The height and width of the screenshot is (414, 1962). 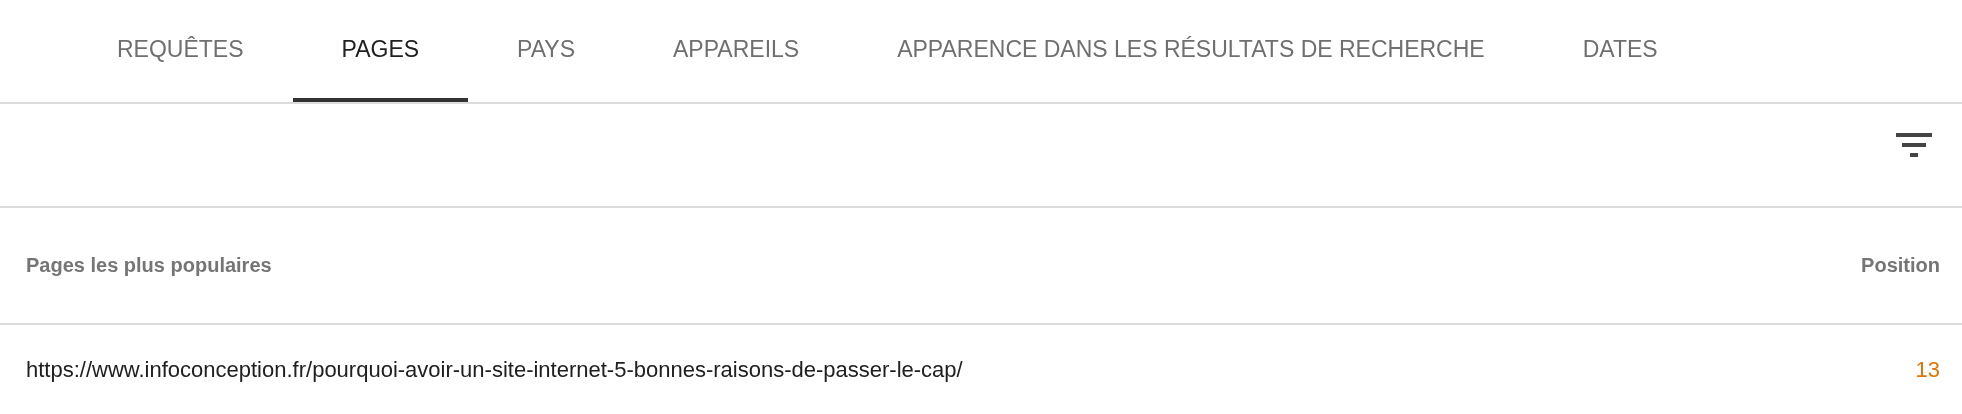 I want to click on page-url: https://www.infoconception.fr/pourquoi-avoir-un-site-internet-5-bonnes-raisons-de-passer-le-cap/, so click(x=494, y=370).